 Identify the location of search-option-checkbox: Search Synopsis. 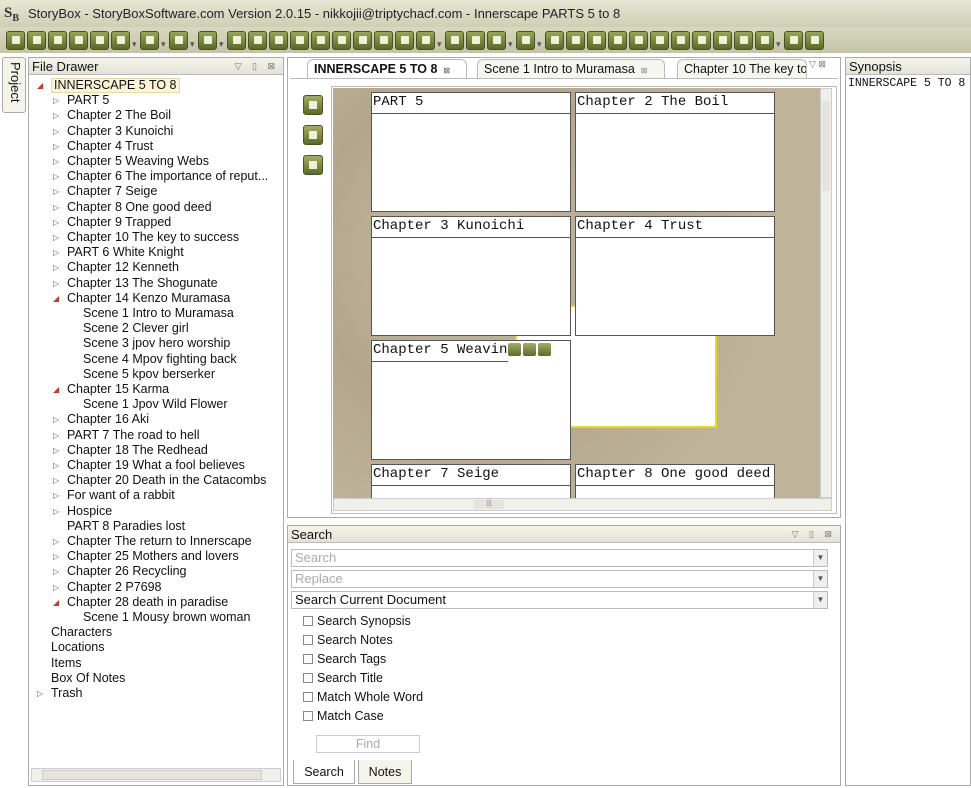
(357, 621).